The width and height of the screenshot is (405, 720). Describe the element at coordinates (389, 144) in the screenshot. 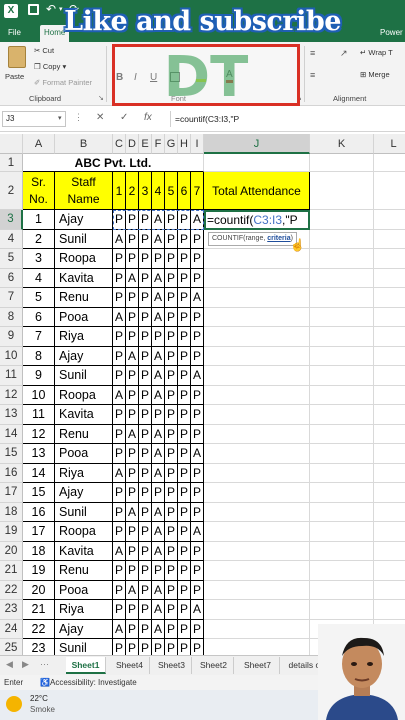

I see `column-header-l: L` at that location.